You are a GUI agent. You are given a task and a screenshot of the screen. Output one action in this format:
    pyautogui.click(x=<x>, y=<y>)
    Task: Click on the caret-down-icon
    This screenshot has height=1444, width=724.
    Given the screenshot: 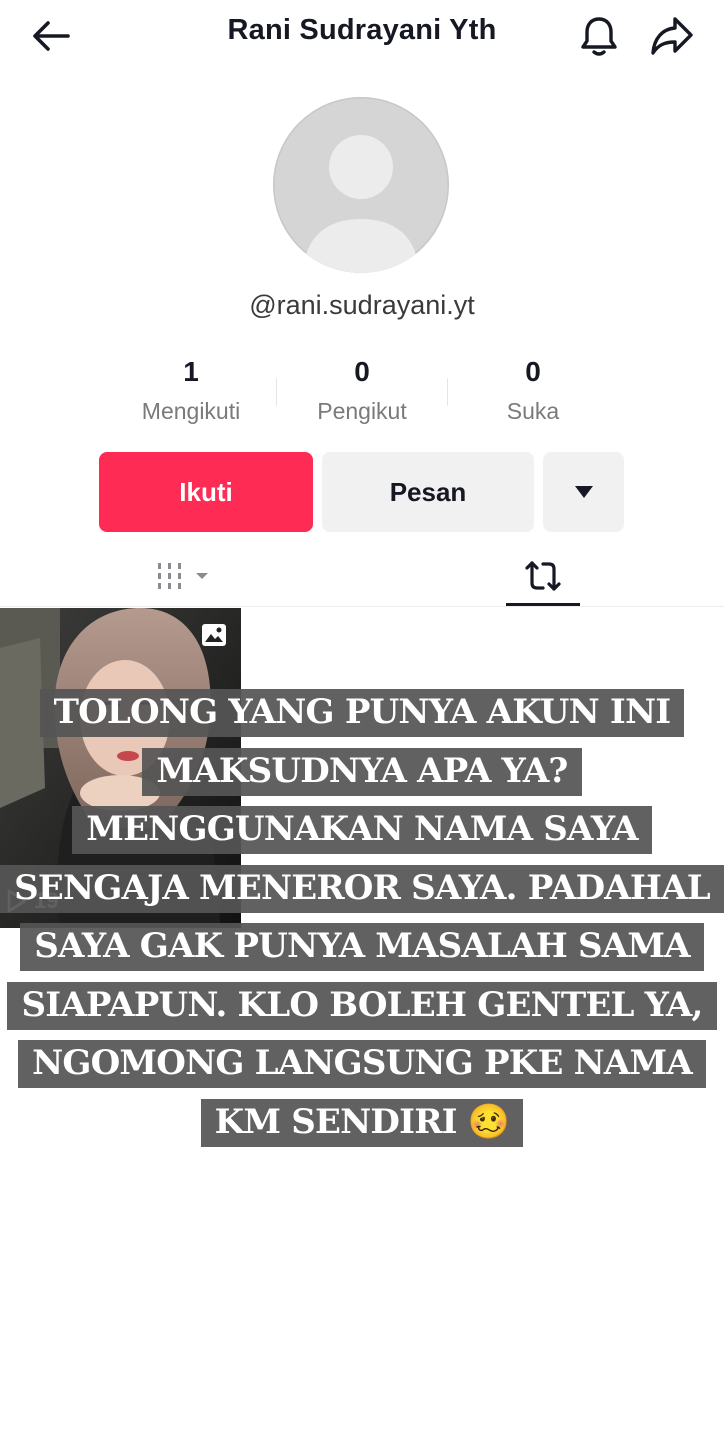 What is the action you would take?
    pyautogui.click(x=583, y=492)
    